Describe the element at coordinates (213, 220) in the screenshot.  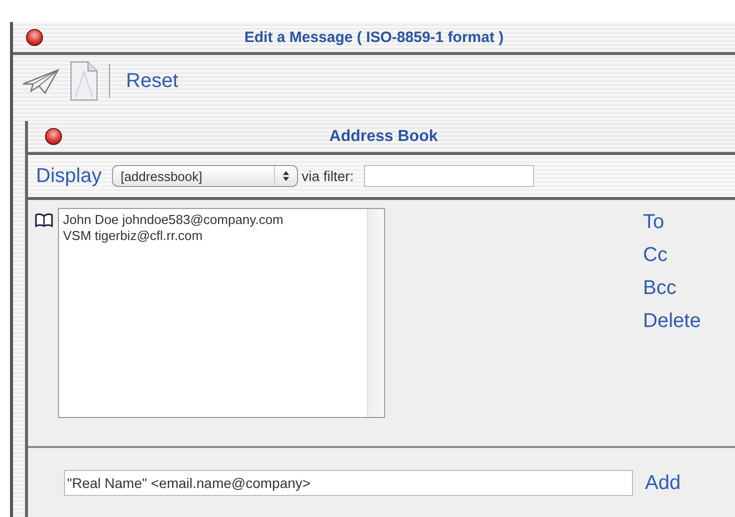
I see `address-entry: John Doe johndoe583@company.com` at that location.